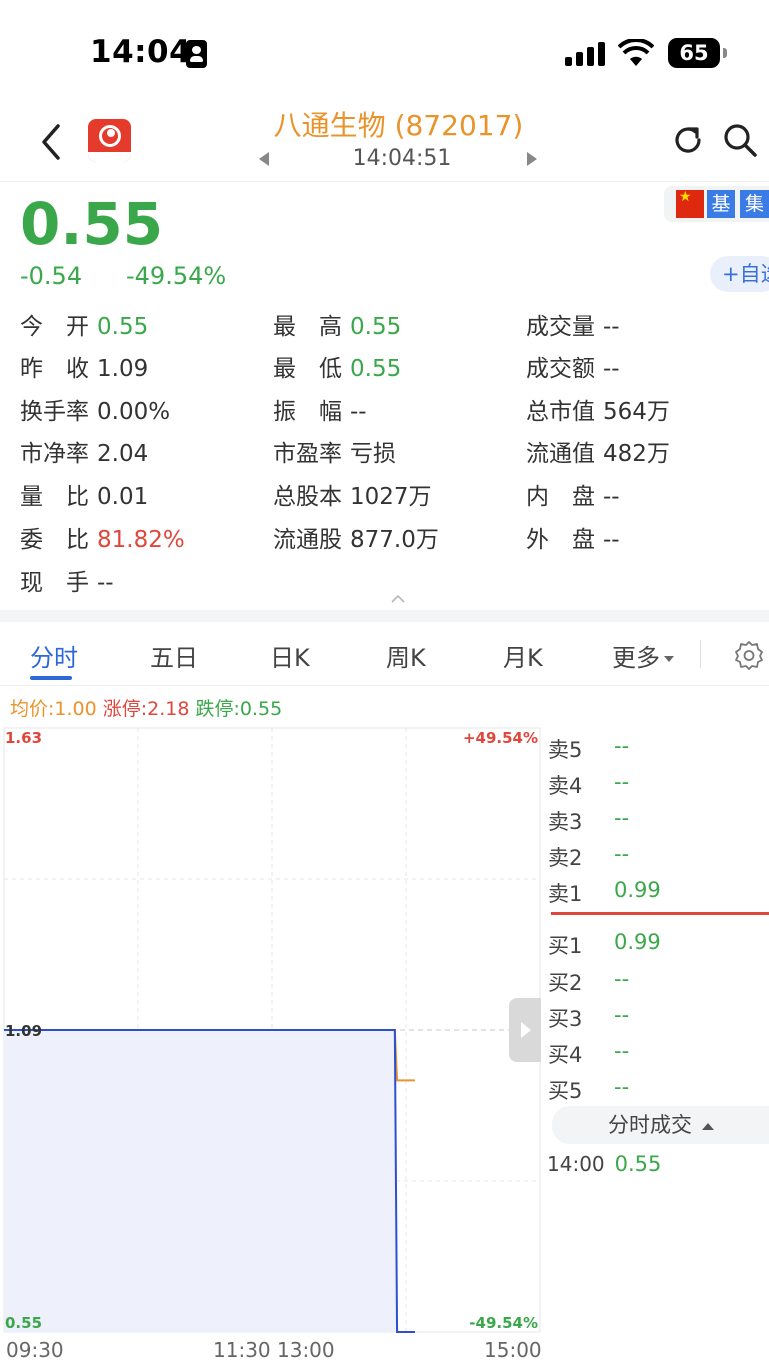  I want to click on stat-low: 最 低 0.55, so click(337, 369).